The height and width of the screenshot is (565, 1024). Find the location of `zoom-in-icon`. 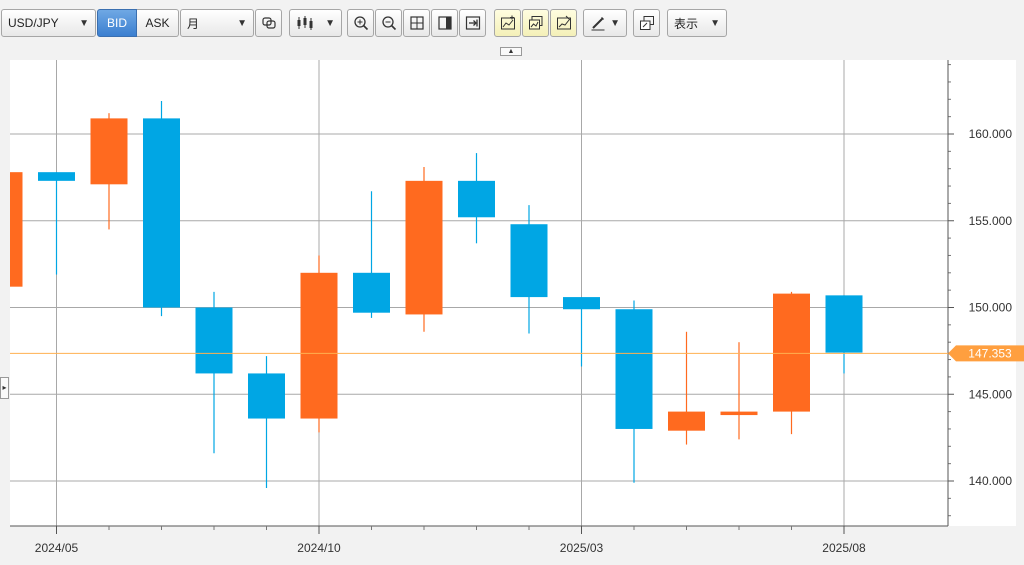

zoom-in-icon is located at coordinates (360, 23).